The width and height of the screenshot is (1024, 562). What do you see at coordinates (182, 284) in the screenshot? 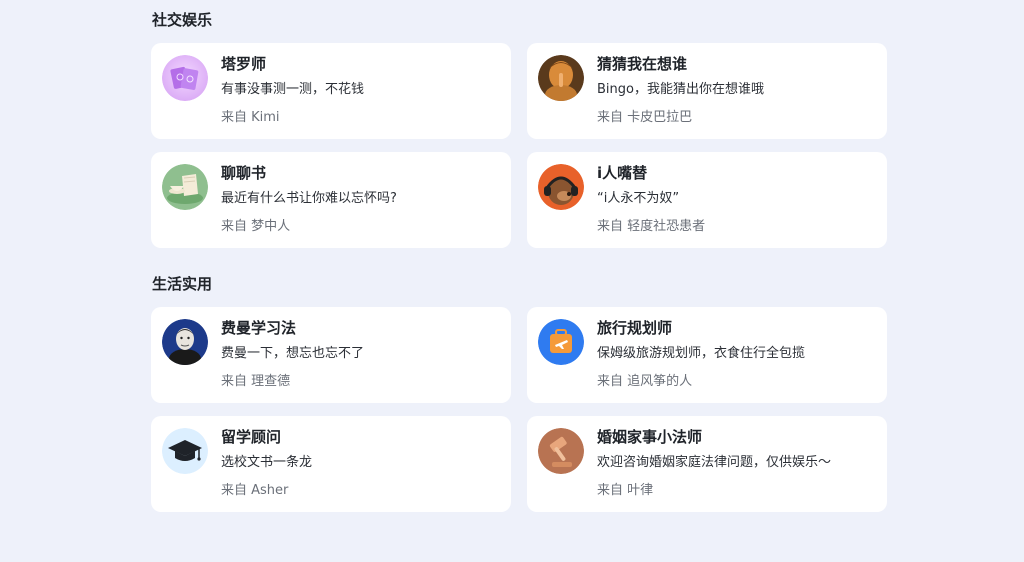
I see `section-title-life: 生活实用` at bounding box center [182, 284].